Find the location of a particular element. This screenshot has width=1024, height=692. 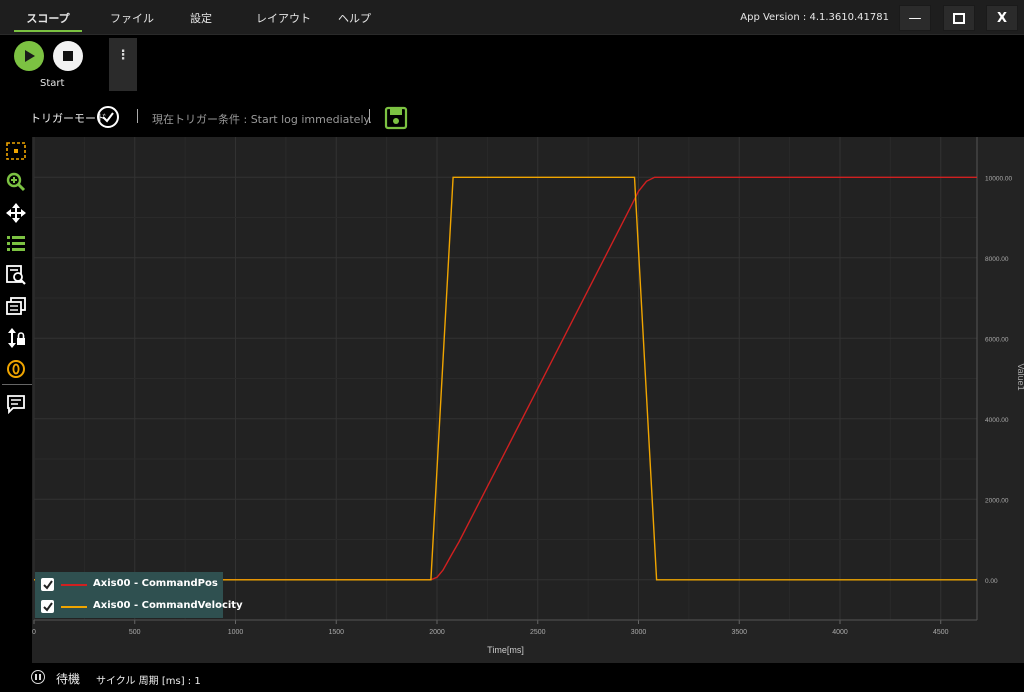

check-circle-icon is located at coordinates (108, 117).